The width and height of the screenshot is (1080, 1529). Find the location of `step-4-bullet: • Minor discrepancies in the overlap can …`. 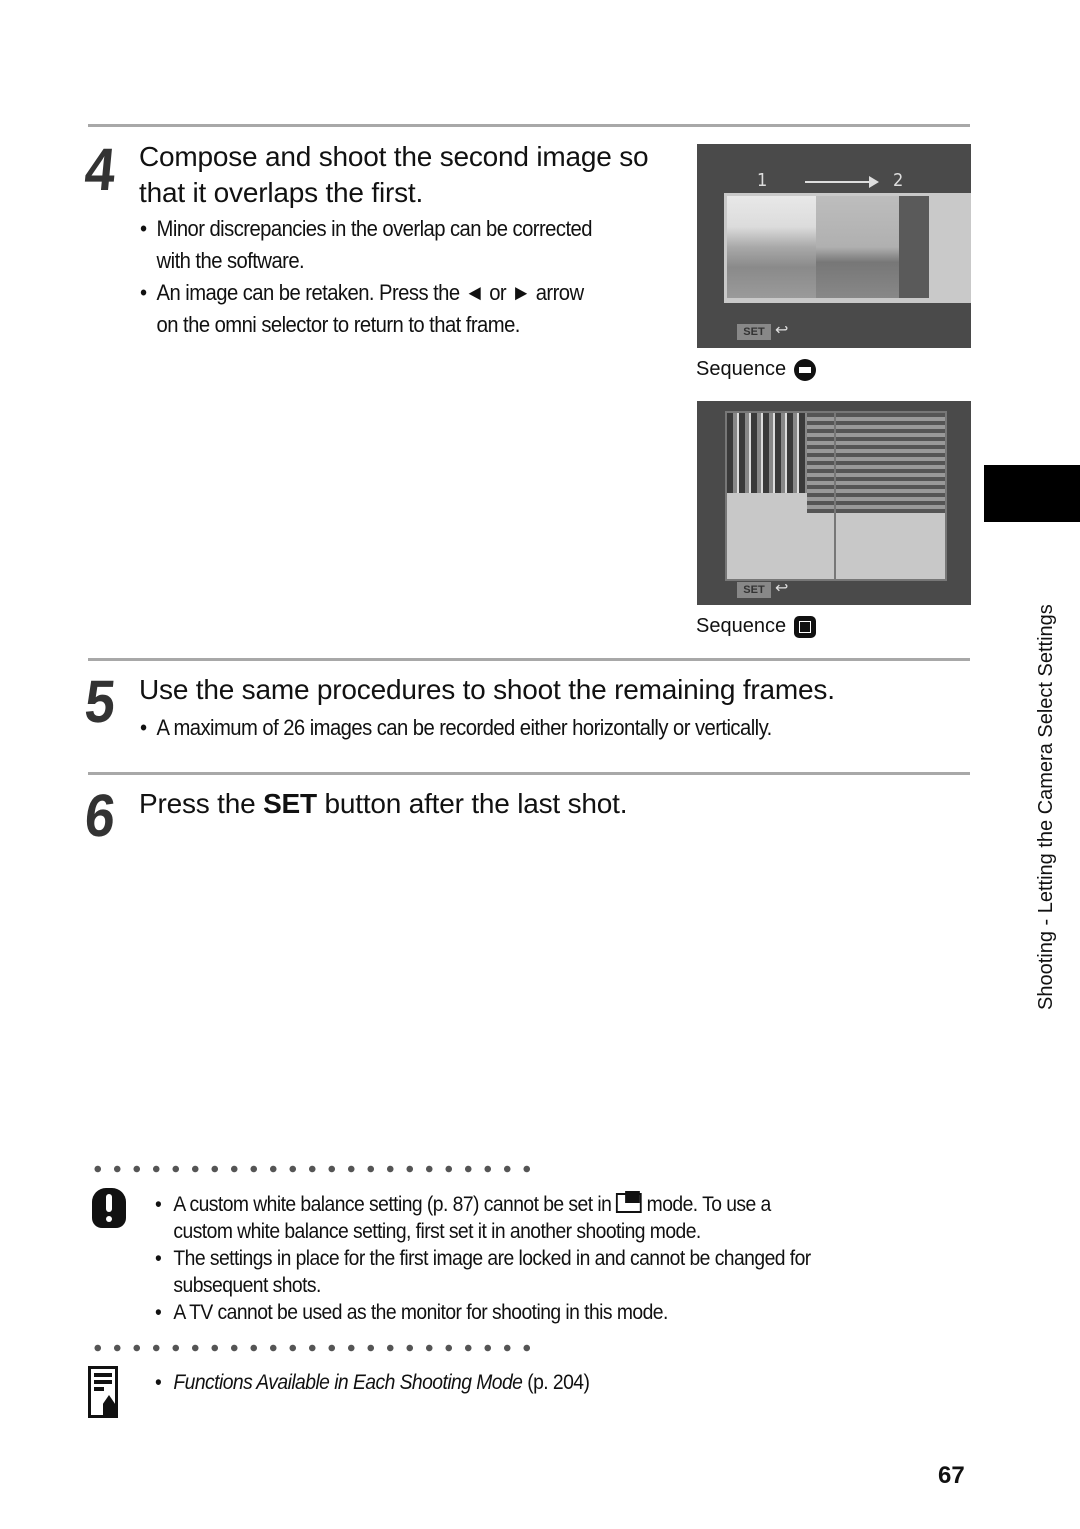

step-4-bullet: • Minor discrepancies in the overlap can … is located at coordinates (407, 245).